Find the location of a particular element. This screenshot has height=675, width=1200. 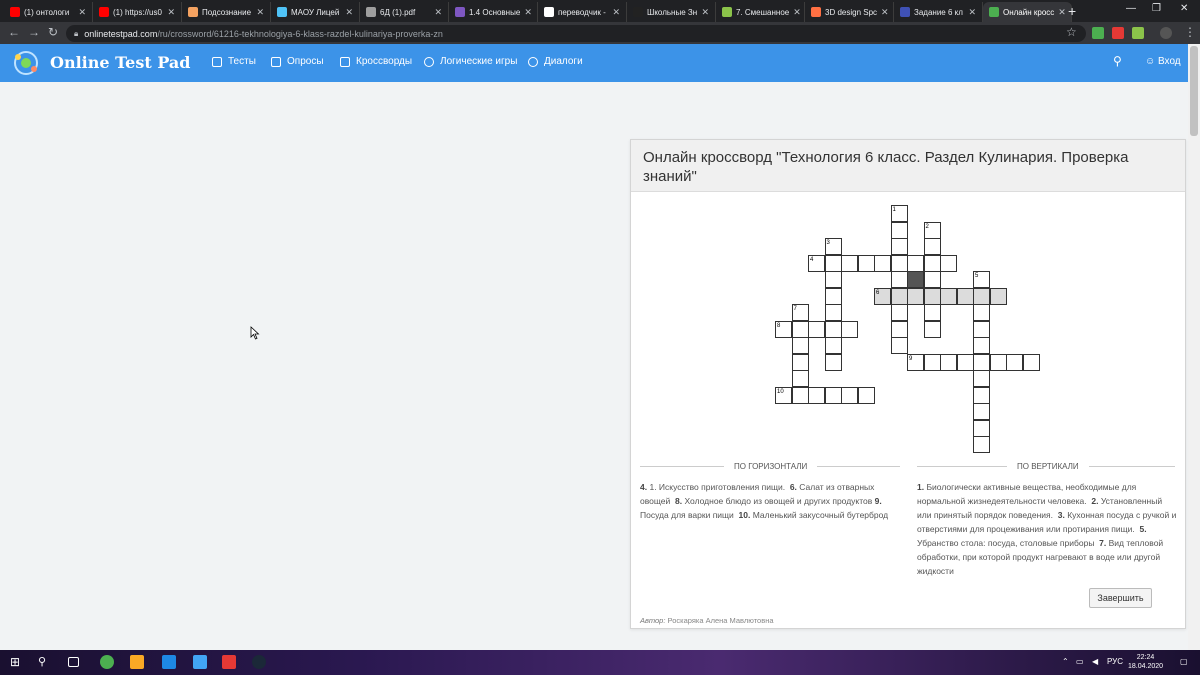

browser-tab: 6Д (1).pdf ✕ is located at coordinates (404, 12).